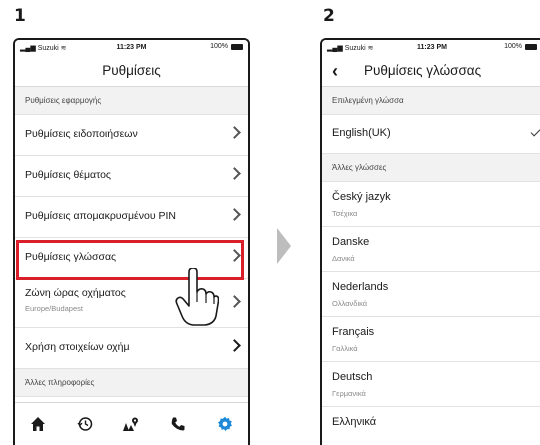 This screenshot has height=445, width=540. What do you see at coordinates (131, 348) in the screenshot?
I see `settings-item-vehicle-data: Χρήση στοιχείων οχήμ` at bounding box center [131, 348].